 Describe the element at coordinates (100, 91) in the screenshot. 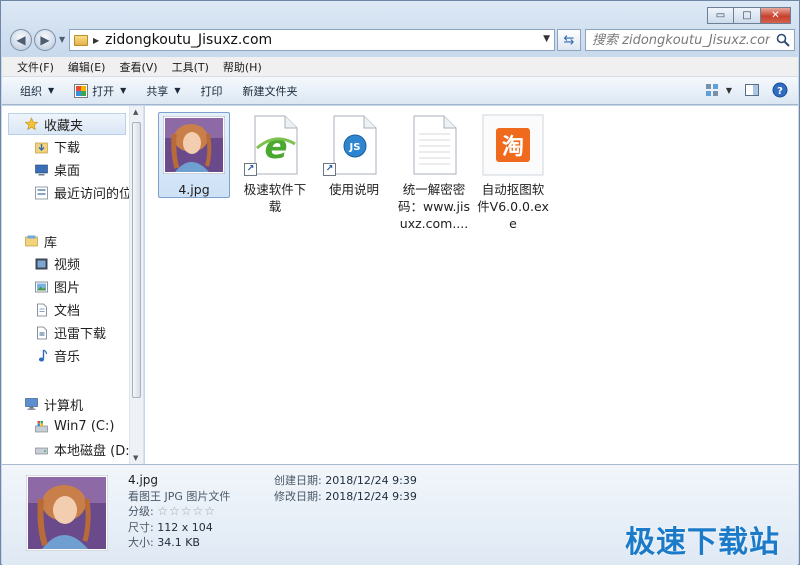

I see `open-button: 打开 ▼` at that location.